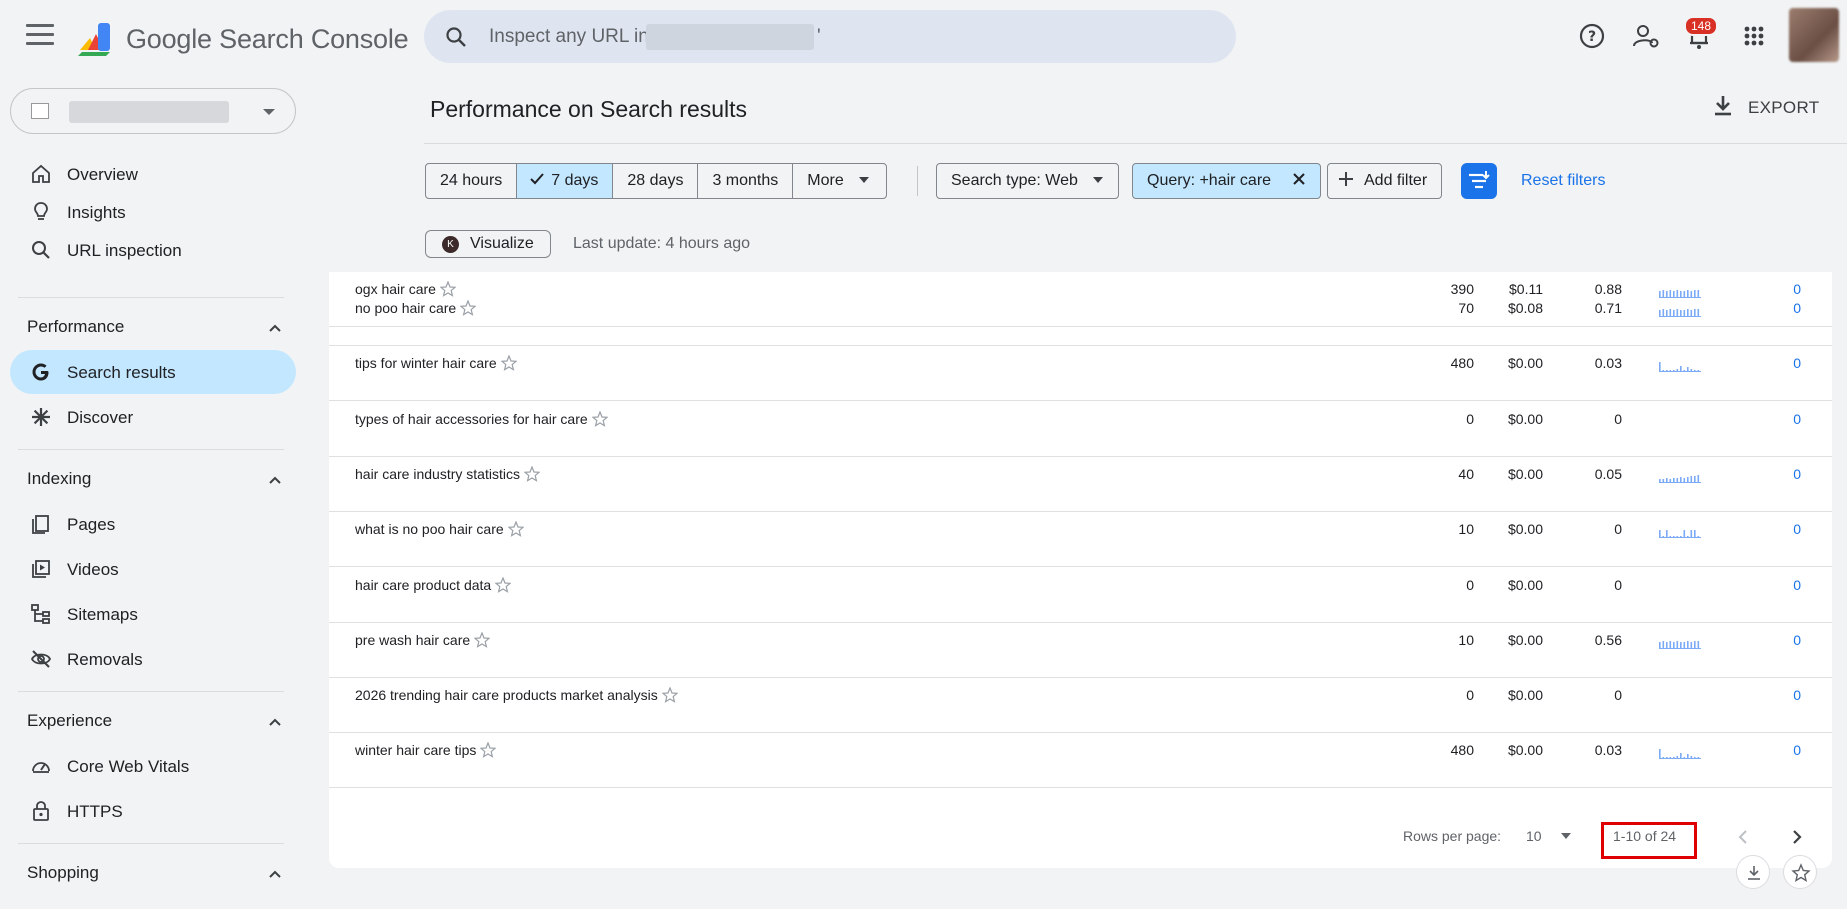  What do you see at coordinates (1608, 640) in the screenshot?
I see `score-cell: 0.56` at bounding box center [1608, 640].